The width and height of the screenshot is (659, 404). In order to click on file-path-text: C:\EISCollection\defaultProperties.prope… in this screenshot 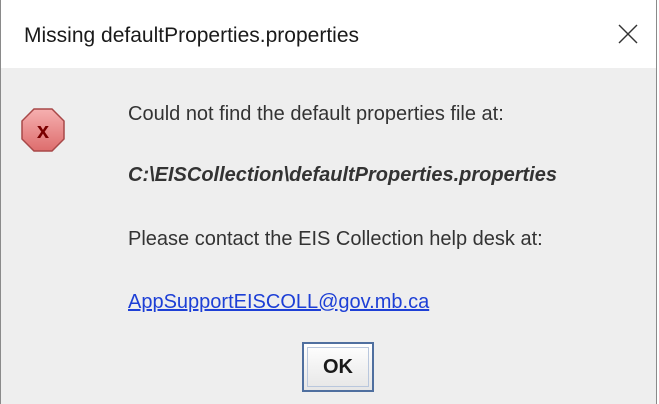, I will do `click(342, 175)`.